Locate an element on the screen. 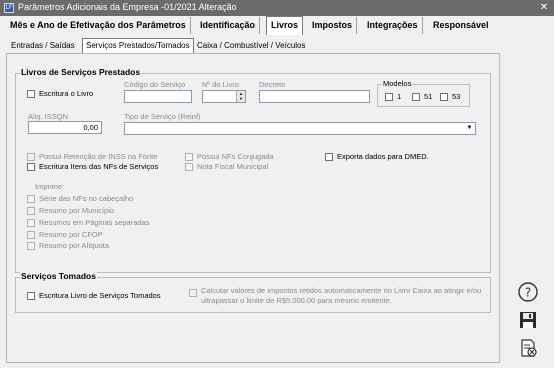  imprime-municipio-label: Resumo por Município is located at coordinates (77, 210).